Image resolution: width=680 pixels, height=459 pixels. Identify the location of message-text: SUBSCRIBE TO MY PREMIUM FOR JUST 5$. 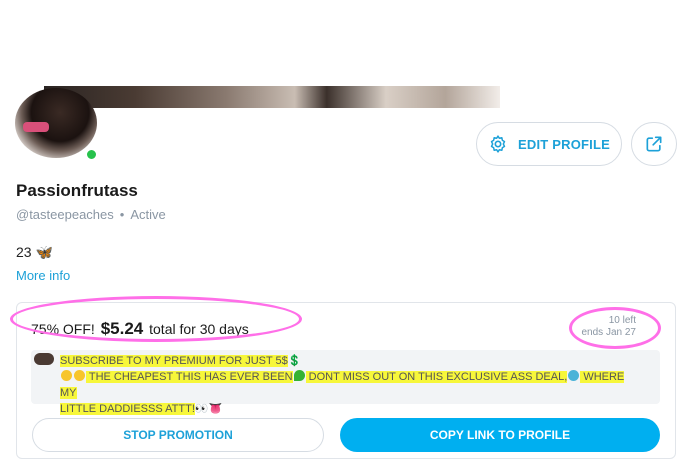
(174, 361).